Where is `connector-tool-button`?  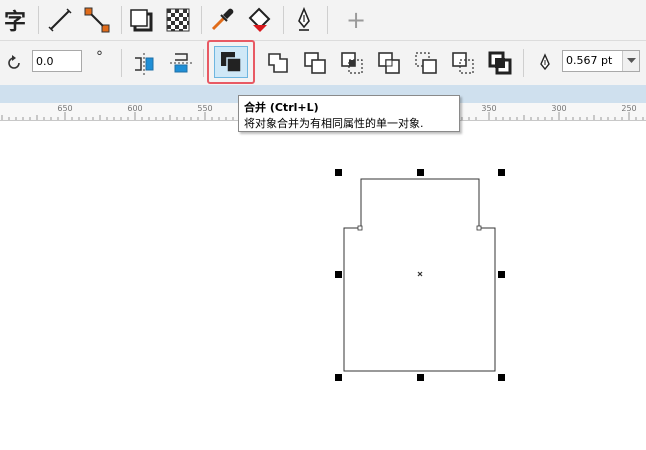
connector-tool-button is located at coordinates (97, 20).